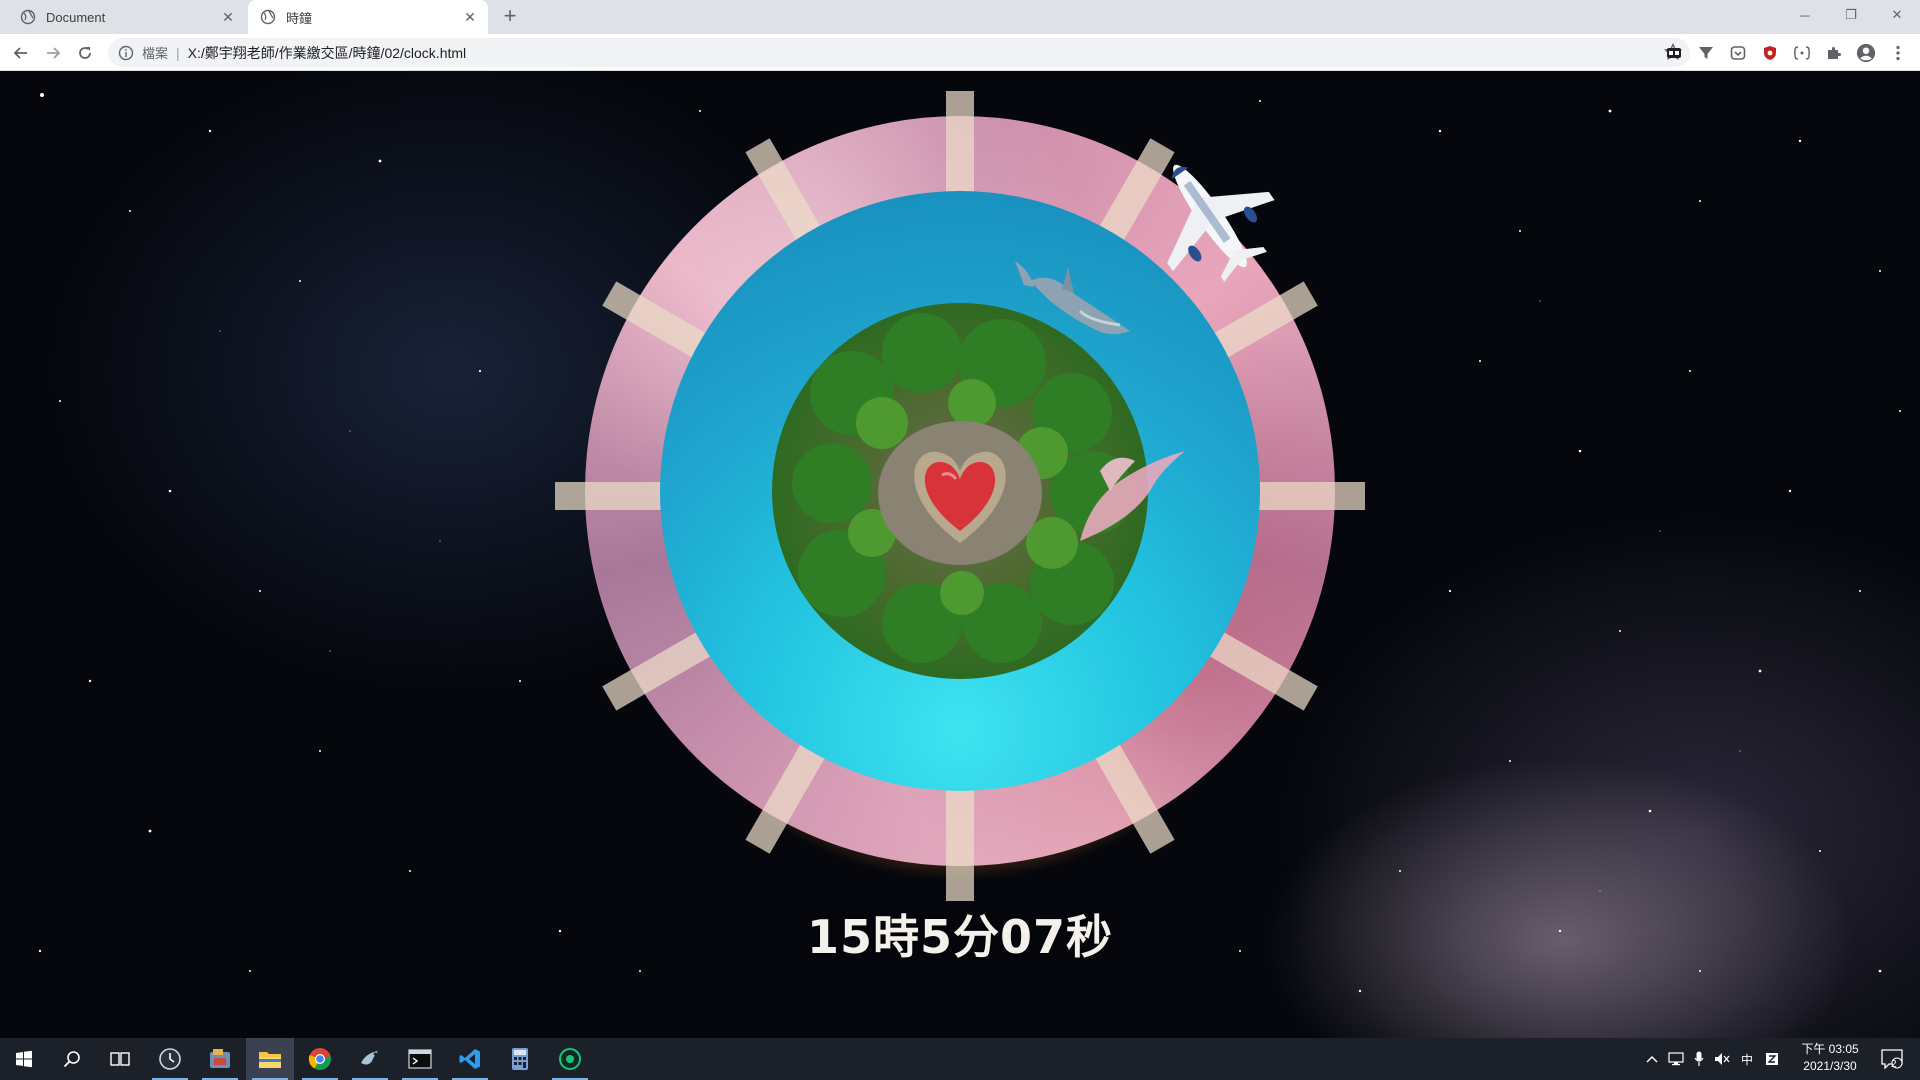  I want to click on notification-count: 2, so click(1894, 1064).